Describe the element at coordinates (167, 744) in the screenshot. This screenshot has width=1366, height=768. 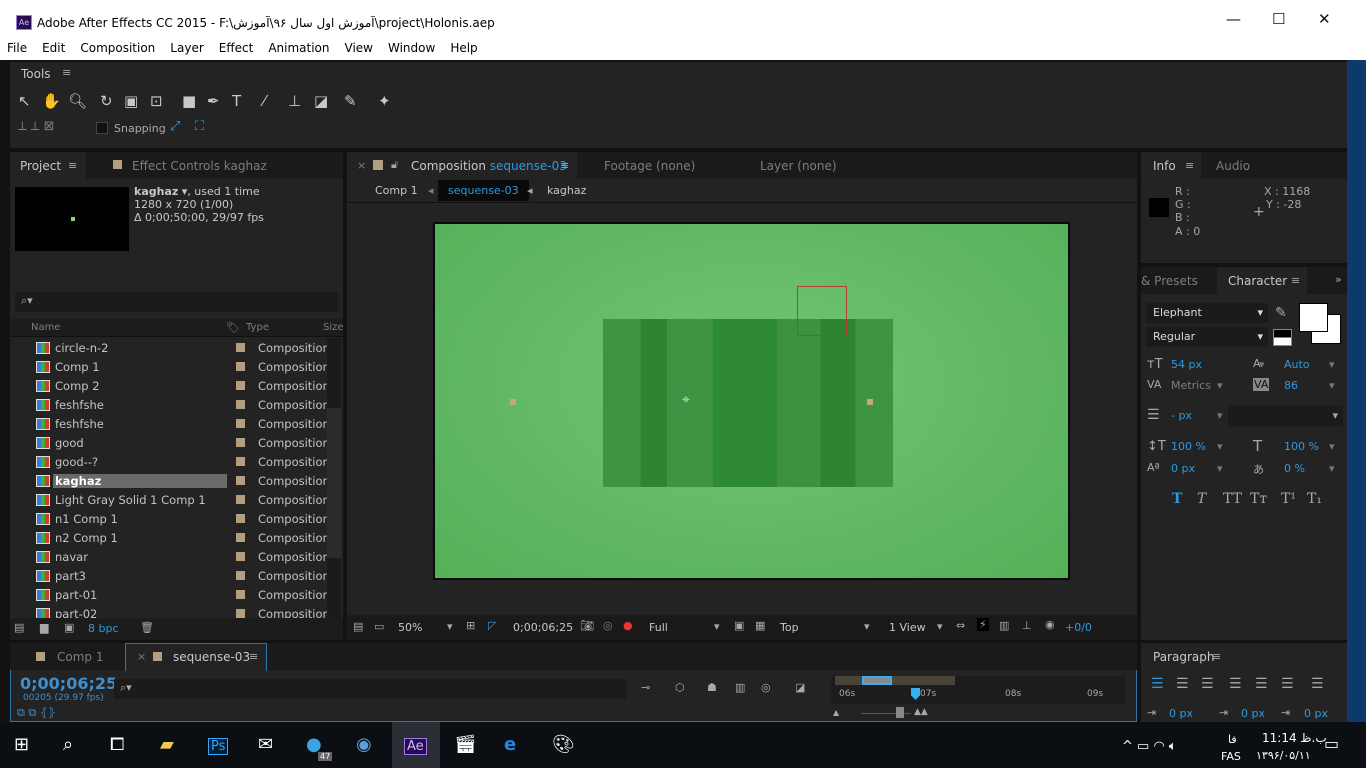
I see `file-explorer-icon: ▰` at that location.